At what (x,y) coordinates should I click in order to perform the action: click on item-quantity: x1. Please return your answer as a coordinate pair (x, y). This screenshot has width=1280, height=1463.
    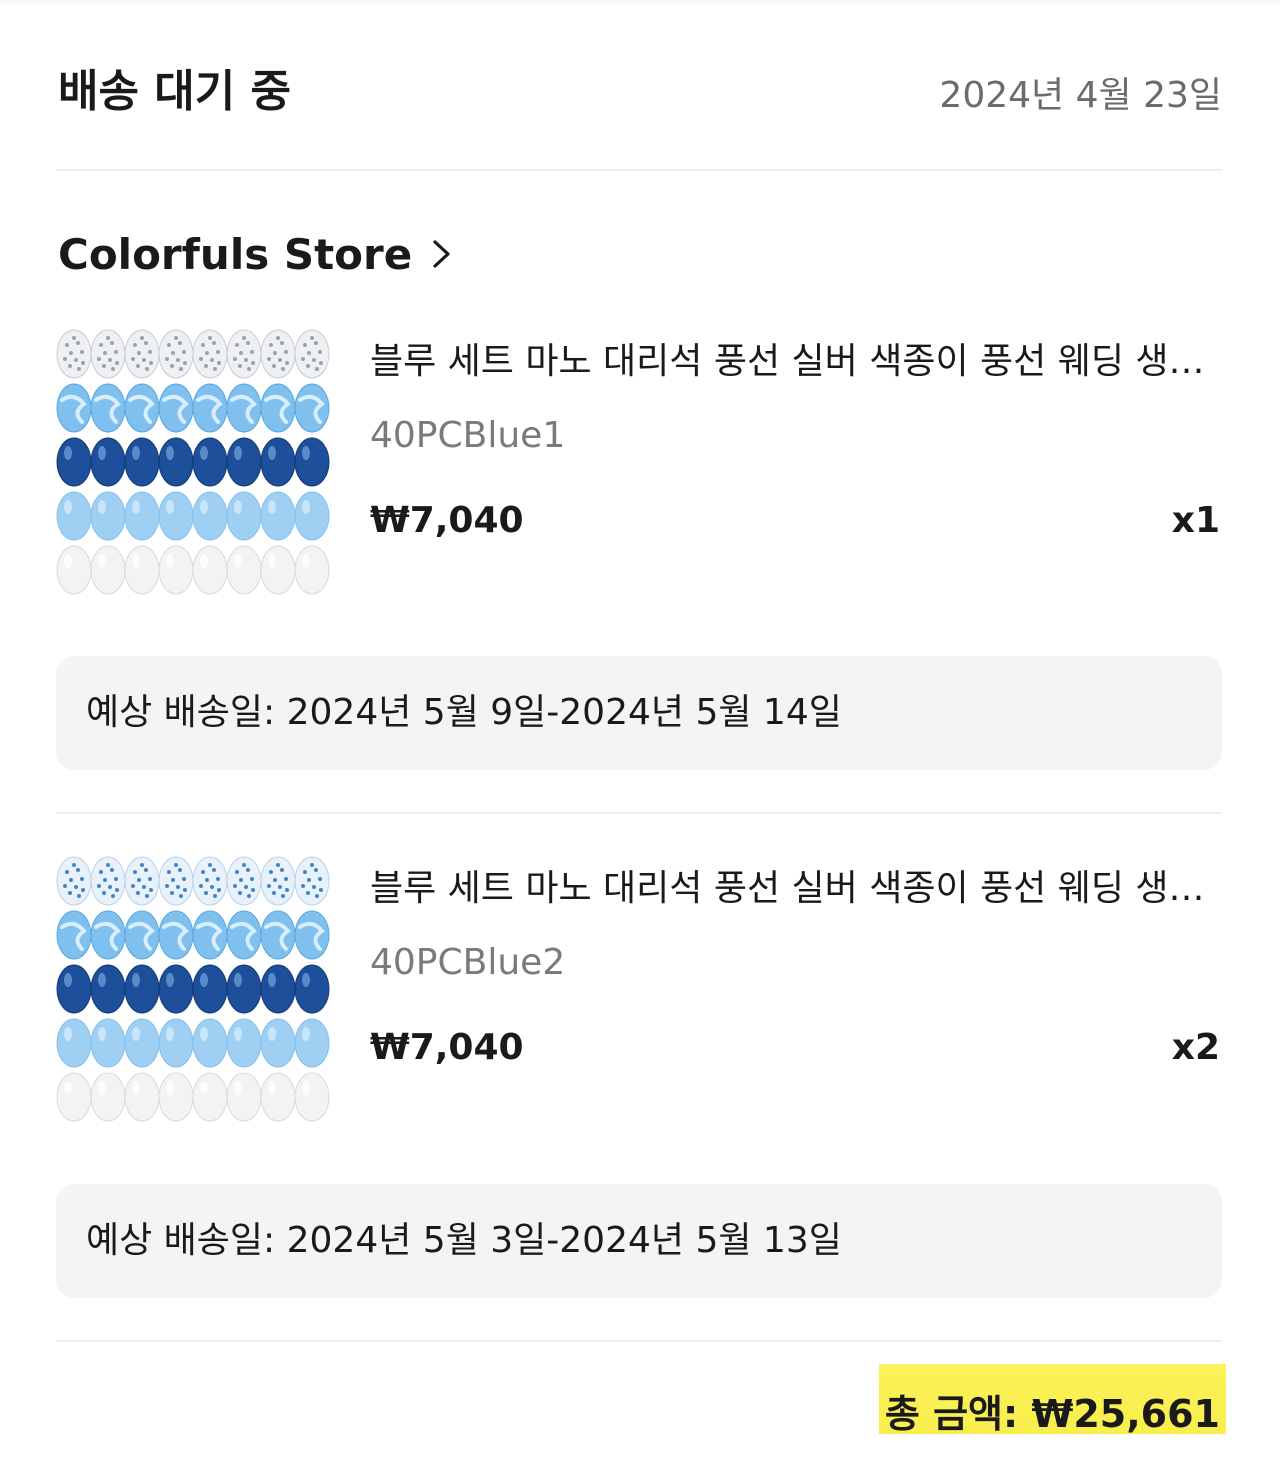
    Looking at the image, I should click on (1195, 520).